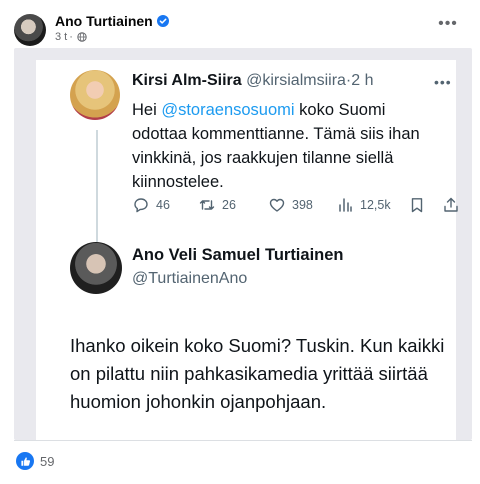 This screenshot has height=484, width=480. Describe the element at coordinates (162, 21) in the screenshot. I see `verified-badge-icon` at that location.